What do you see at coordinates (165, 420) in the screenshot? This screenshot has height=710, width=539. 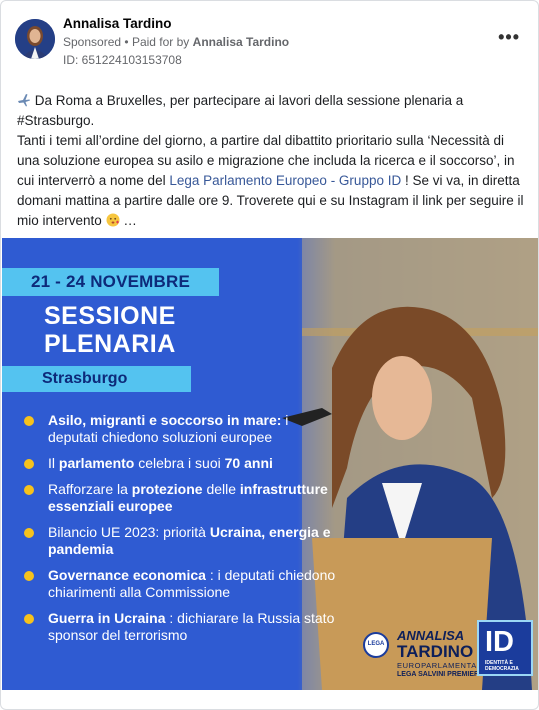 I see `agenda-item-bold: Asilo, migranti e soccorso in mare:` at bounding box center [165, 420].